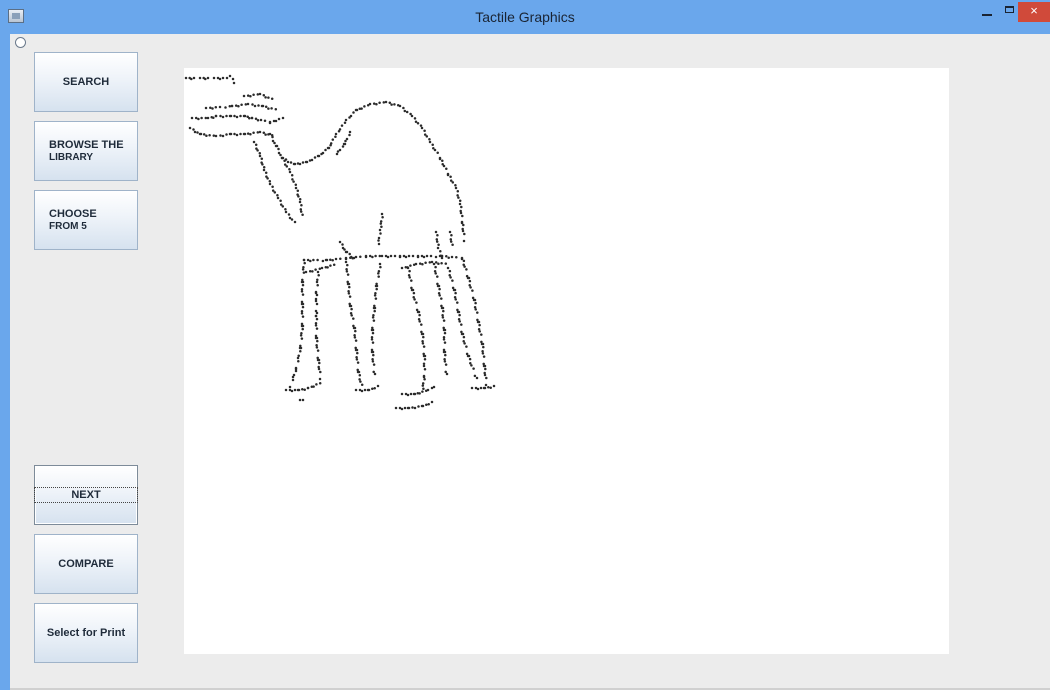 This screenshot has width=1050, height=690. Describe the element at coordinates (1034, 12) in the screenshot. I see `close-button: ×` at that location.